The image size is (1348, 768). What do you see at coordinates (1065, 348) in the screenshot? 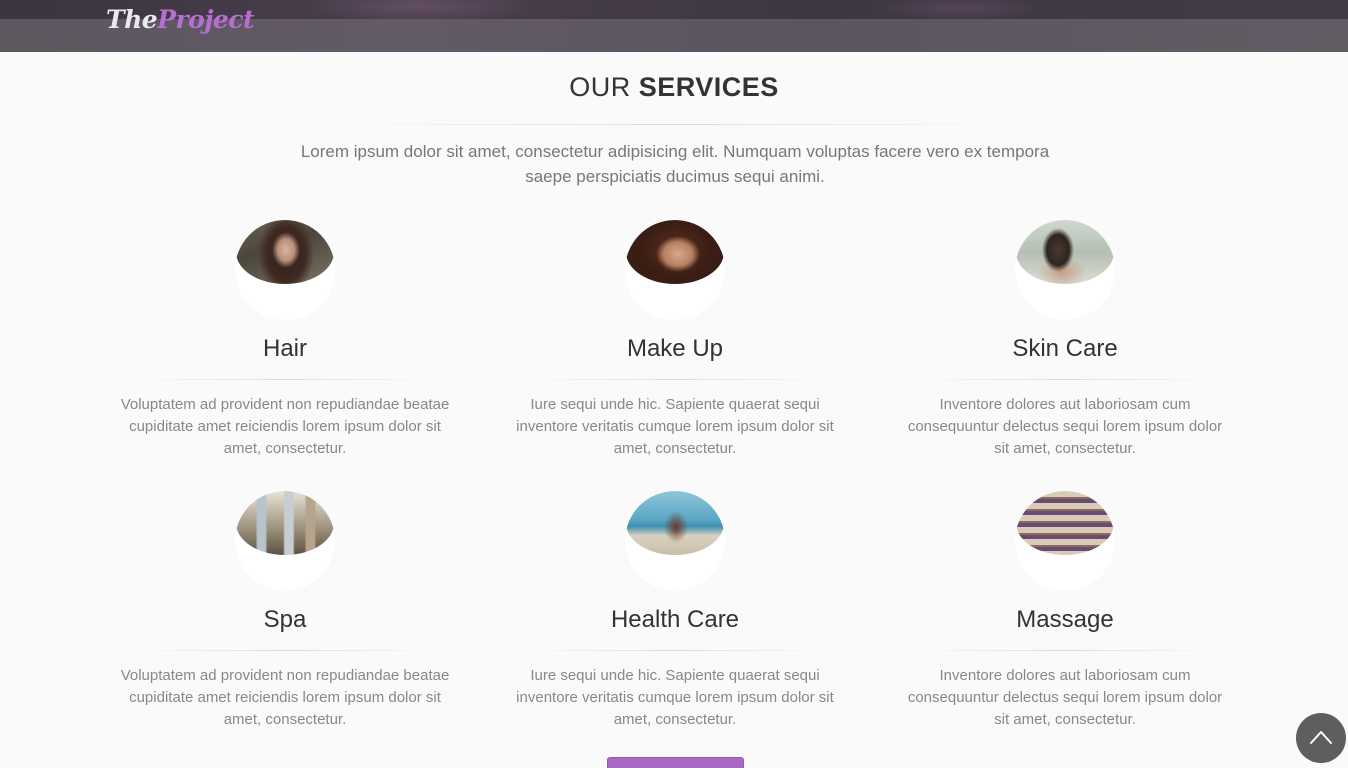
I see `service-name: Skin Care` at bounding box center [1065, 348].